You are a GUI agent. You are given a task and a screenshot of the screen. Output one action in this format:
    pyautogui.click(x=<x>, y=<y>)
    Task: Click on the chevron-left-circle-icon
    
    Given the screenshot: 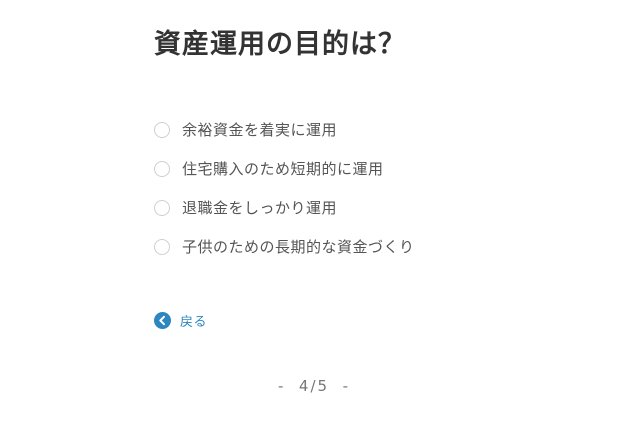 What is the action you would take?
    pyautogui.click(x=162, y=320)
    